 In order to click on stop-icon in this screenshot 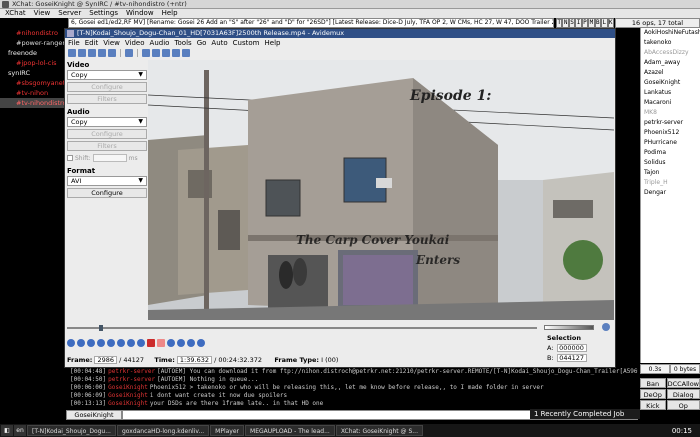, I will do `click(81, 343)`.